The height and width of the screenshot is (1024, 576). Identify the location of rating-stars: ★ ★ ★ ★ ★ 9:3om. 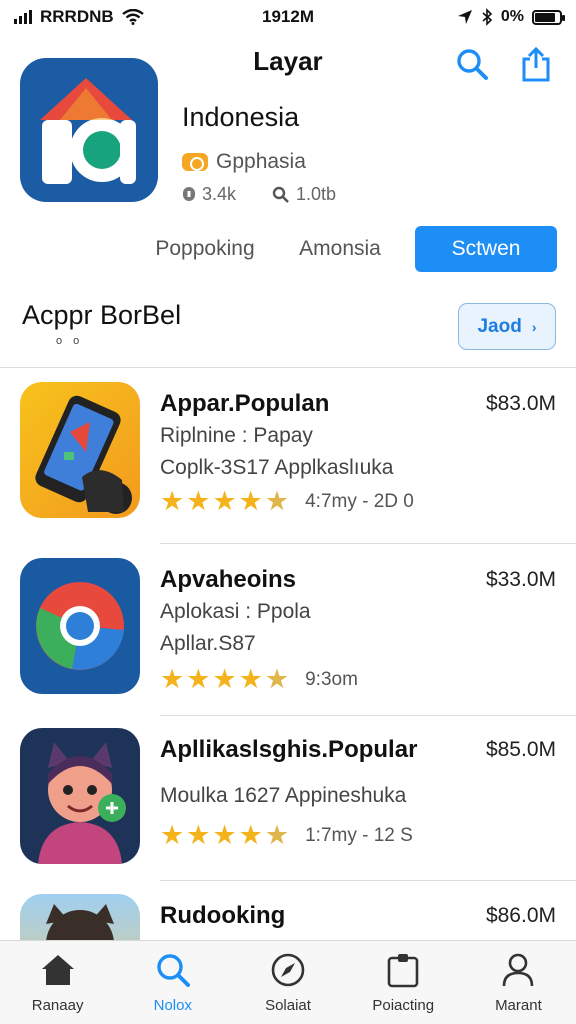
(259, 679).